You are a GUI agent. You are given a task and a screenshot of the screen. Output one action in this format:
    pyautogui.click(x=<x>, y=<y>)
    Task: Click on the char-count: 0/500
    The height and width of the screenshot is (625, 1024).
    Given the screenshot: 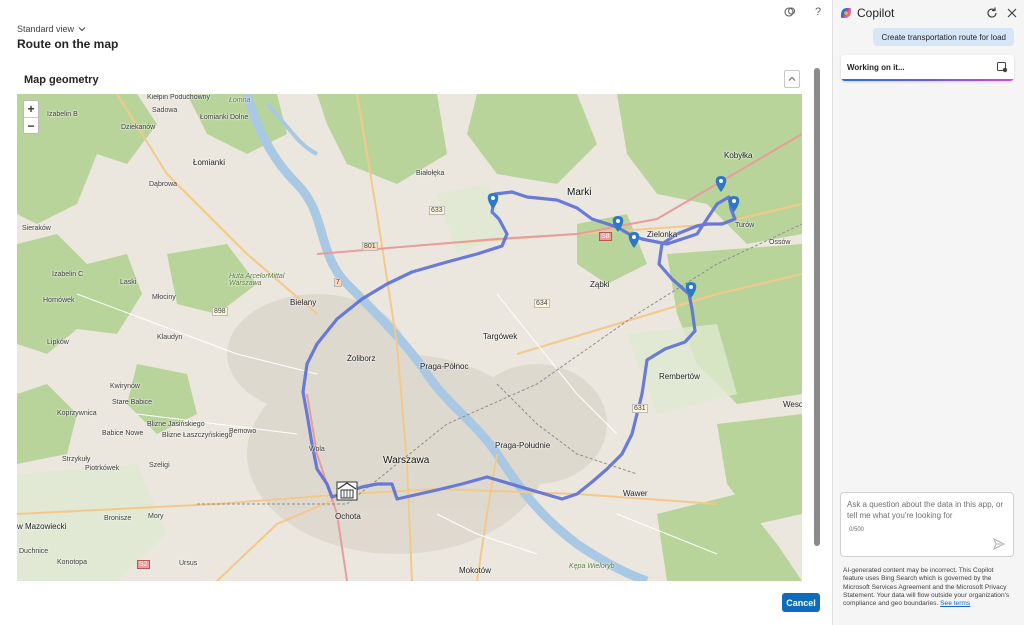 What is the action you would take?
    pyautogui.click(x=857, y=530)
    